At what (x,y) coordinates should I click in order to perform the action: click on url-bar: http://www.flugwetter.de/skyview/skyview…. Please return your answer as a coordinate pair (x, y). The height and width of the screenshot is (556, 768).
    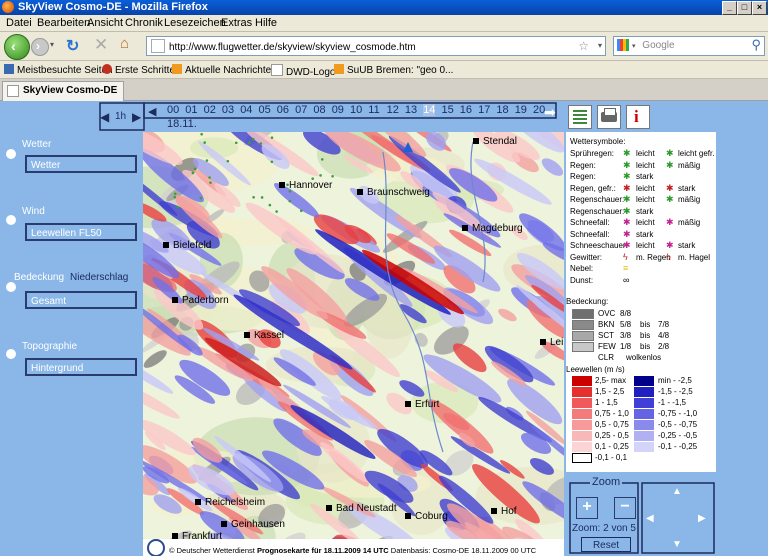
    Looking at the image, I should click on (376, 46).